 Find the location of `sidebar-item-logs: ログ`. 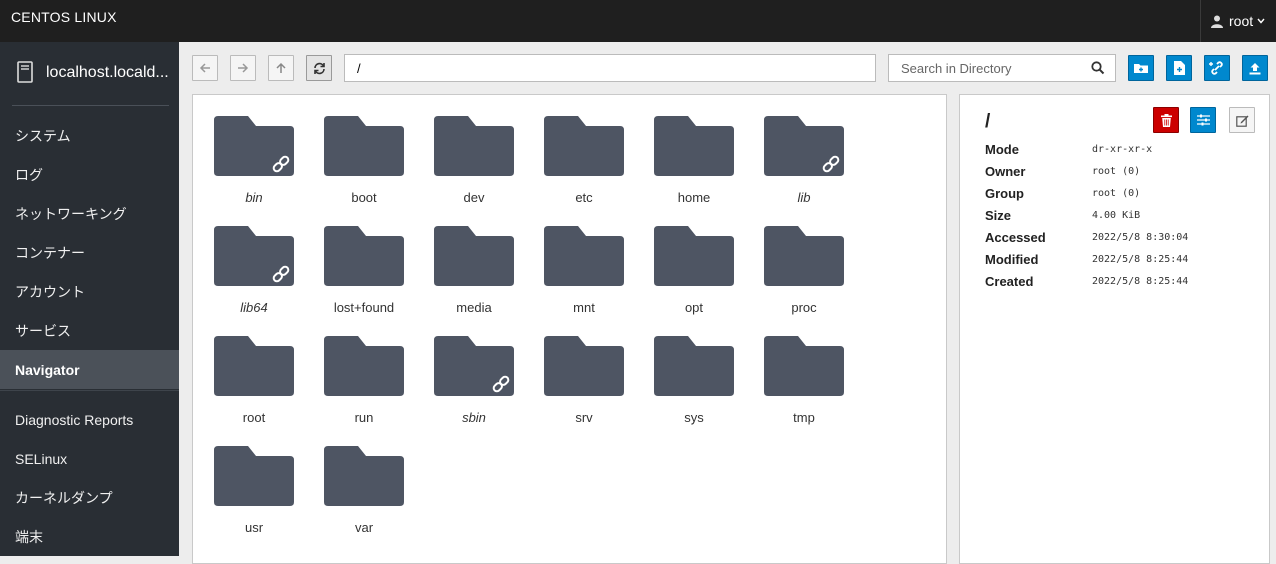

sidebar-item-logs: ログ is located at coordinates (89, 174).